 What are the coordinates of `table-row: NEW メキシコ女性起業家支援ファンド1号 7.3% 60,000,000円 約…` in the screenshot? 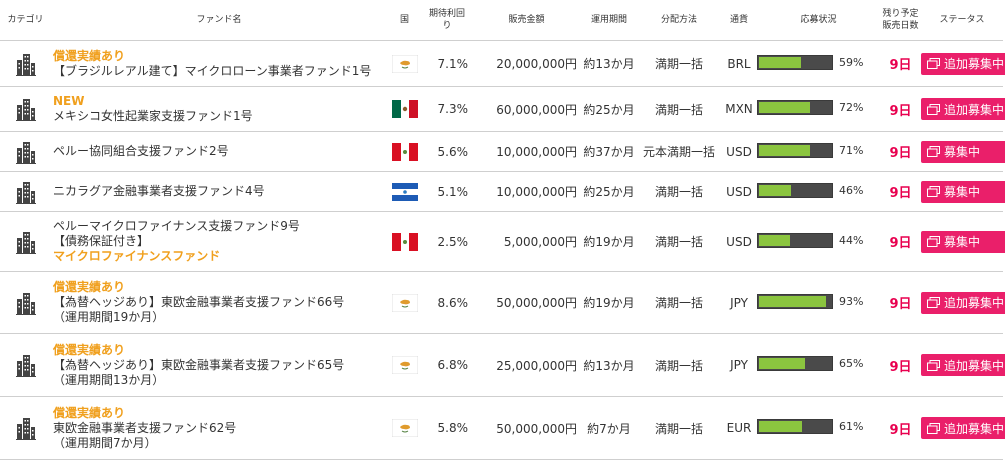 It's located at (502, 109).